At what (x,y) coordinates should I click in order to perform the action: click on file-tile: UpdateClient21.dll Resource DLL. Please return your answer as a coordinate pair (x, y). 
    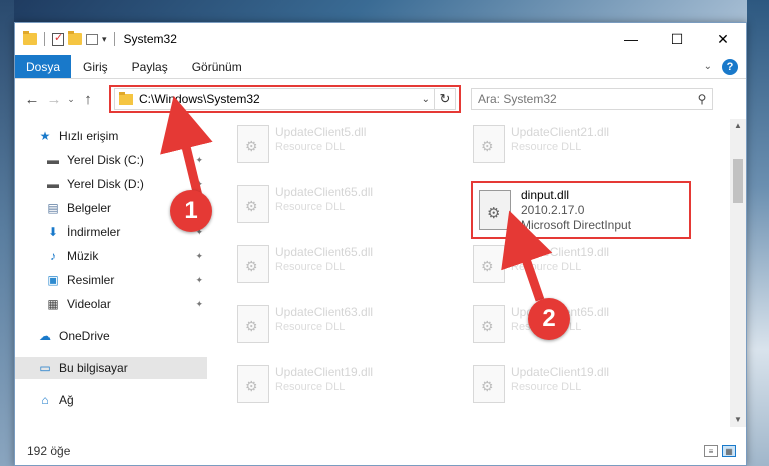
    Looking at the image, I should click on (541, 144).